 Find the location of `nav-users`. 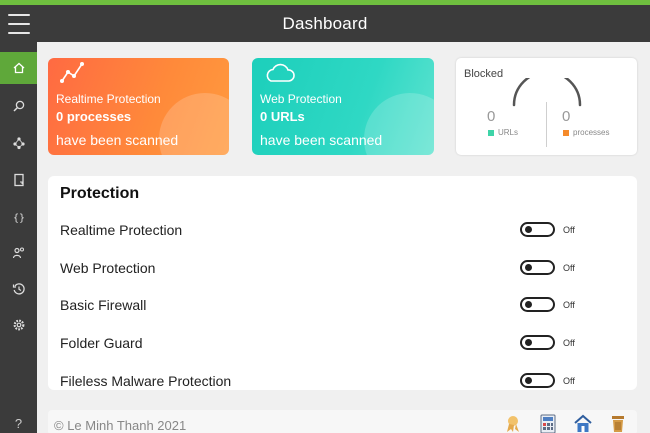

nav-users is located at coordinates (18, 253).